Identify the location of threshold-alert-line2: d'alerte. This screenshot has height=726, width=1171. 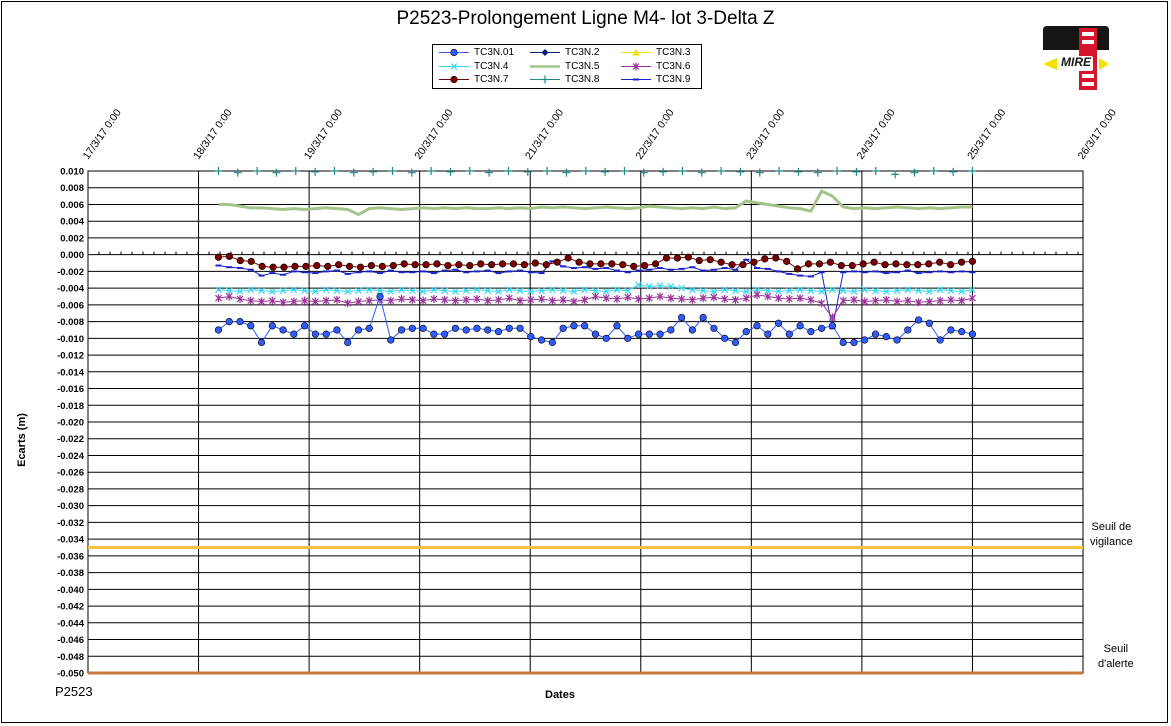
(1116, 664).